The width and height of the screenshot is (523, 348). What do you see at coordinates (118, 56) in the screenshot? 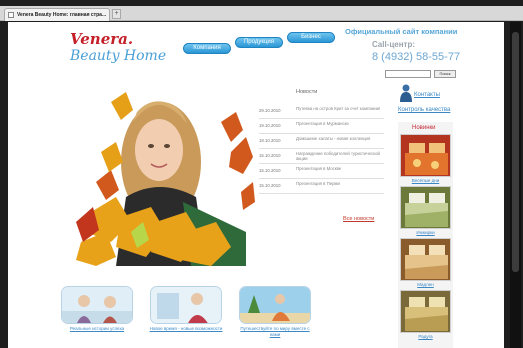
I see `logo-beauty-home: Beauty Home` at bounding box center [118, 56].